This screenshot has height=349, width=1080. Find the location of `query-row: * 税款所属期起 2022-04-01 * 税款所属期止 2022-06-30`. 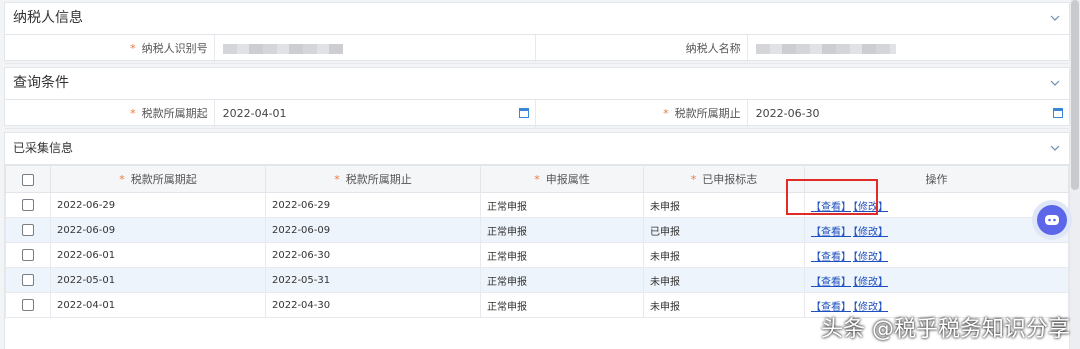

query-row: * 税款所属期起 2022-04-01 * 税款所属期止 2022-06-30 is located at coordinates (537, 114).